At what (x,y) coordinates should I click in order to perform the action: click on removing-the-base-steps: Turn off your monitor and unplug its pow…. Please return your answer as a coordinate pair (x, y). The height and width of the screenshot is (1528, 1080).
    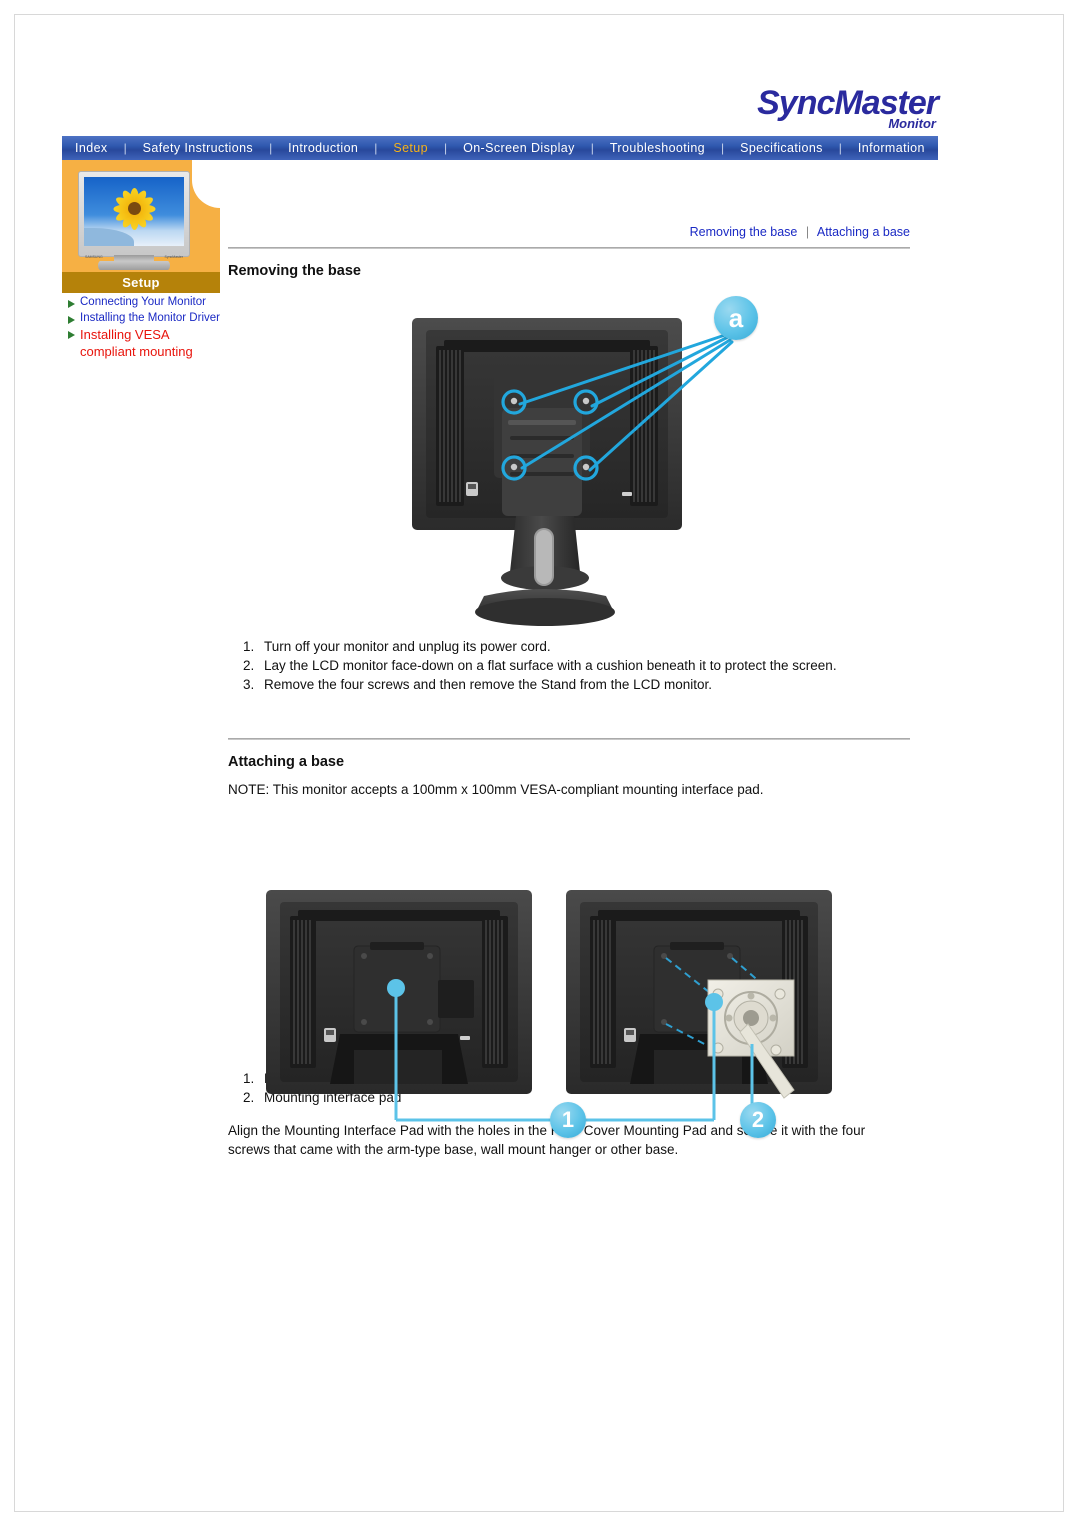
    Looking at the image, I should click on (569, 665).